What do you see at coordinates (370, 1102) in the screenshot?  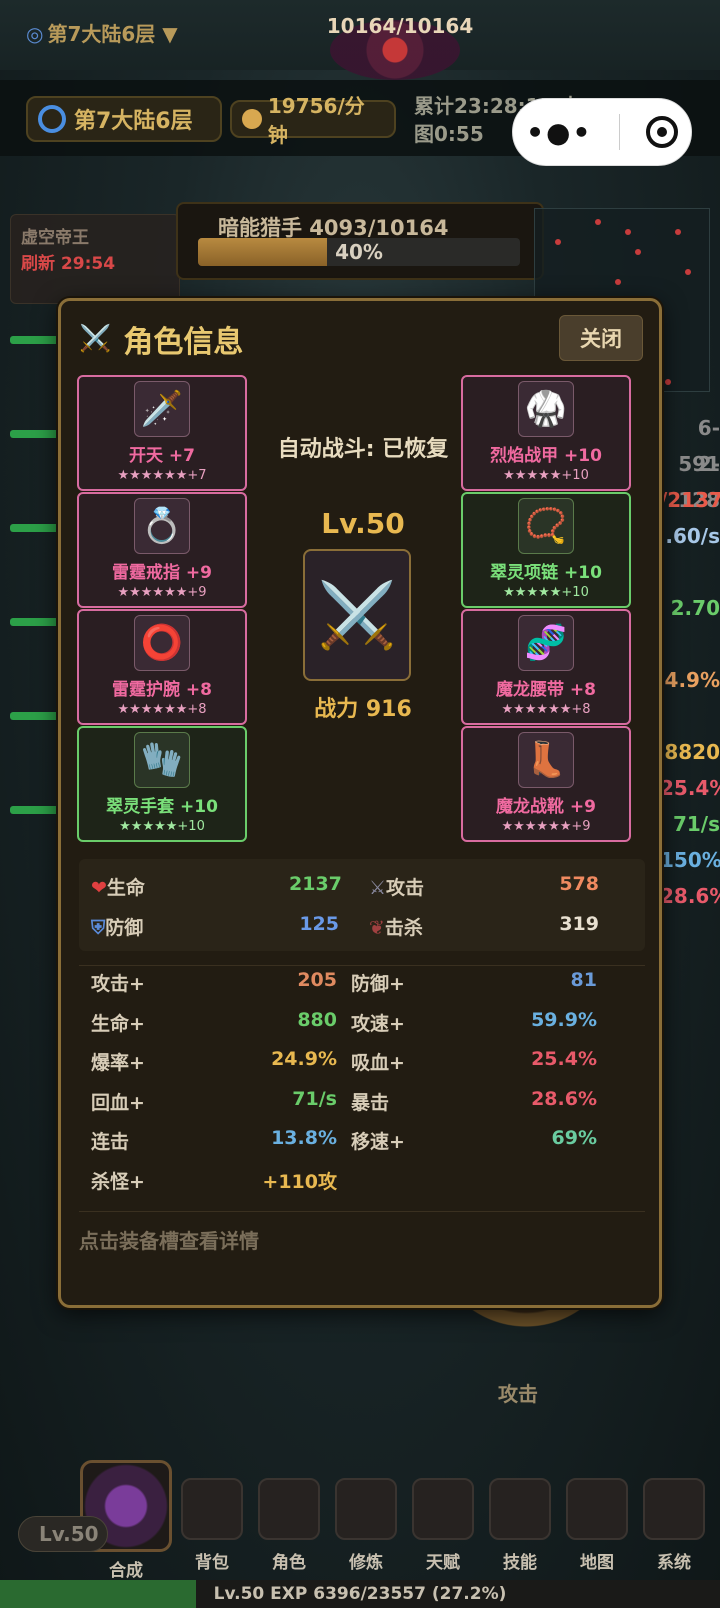 I see `bonus-label: 暴击` at bounding box center [370, 1102].